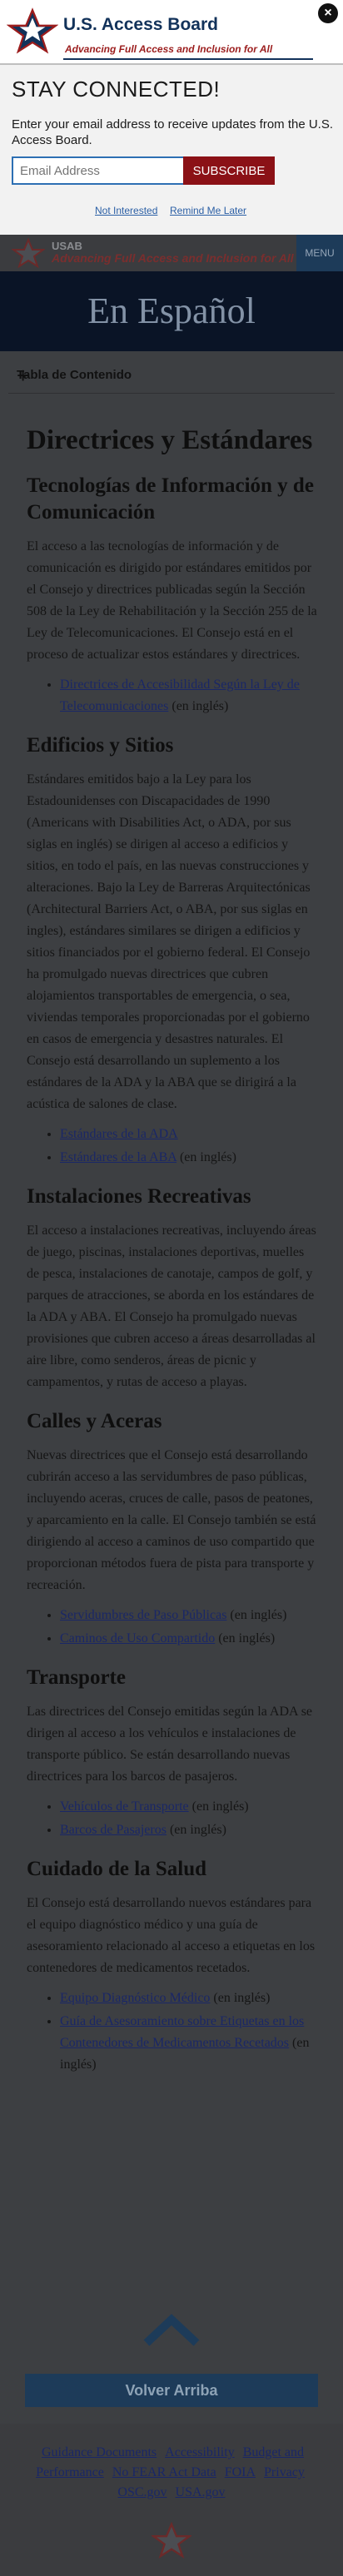 The image size is (343, 2576). I want to click on footer-link-accessibility: Accessibility, so click(200, 2452).